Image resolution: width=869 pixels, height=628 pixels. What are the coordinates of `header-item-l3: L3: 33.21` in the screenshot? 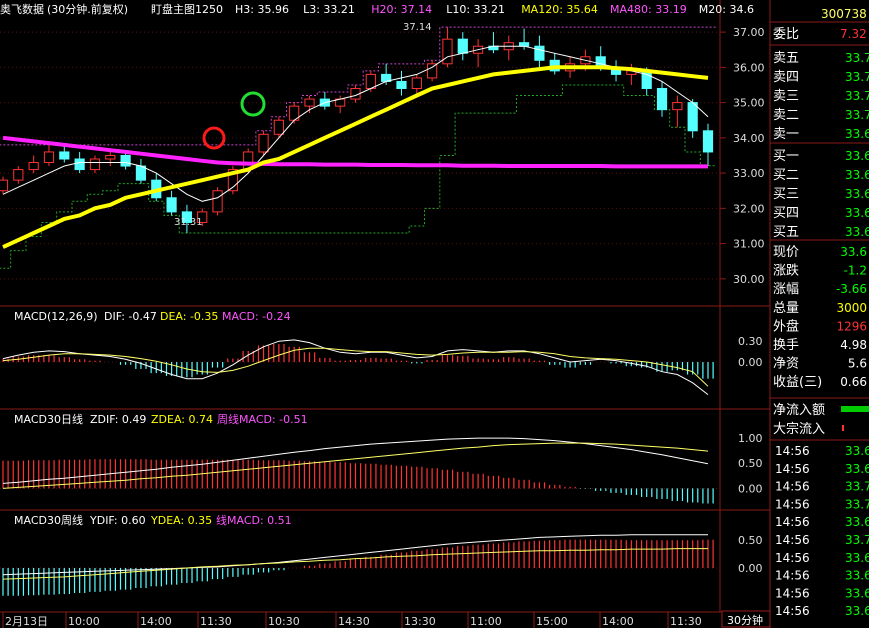 It's located at (329, 9).